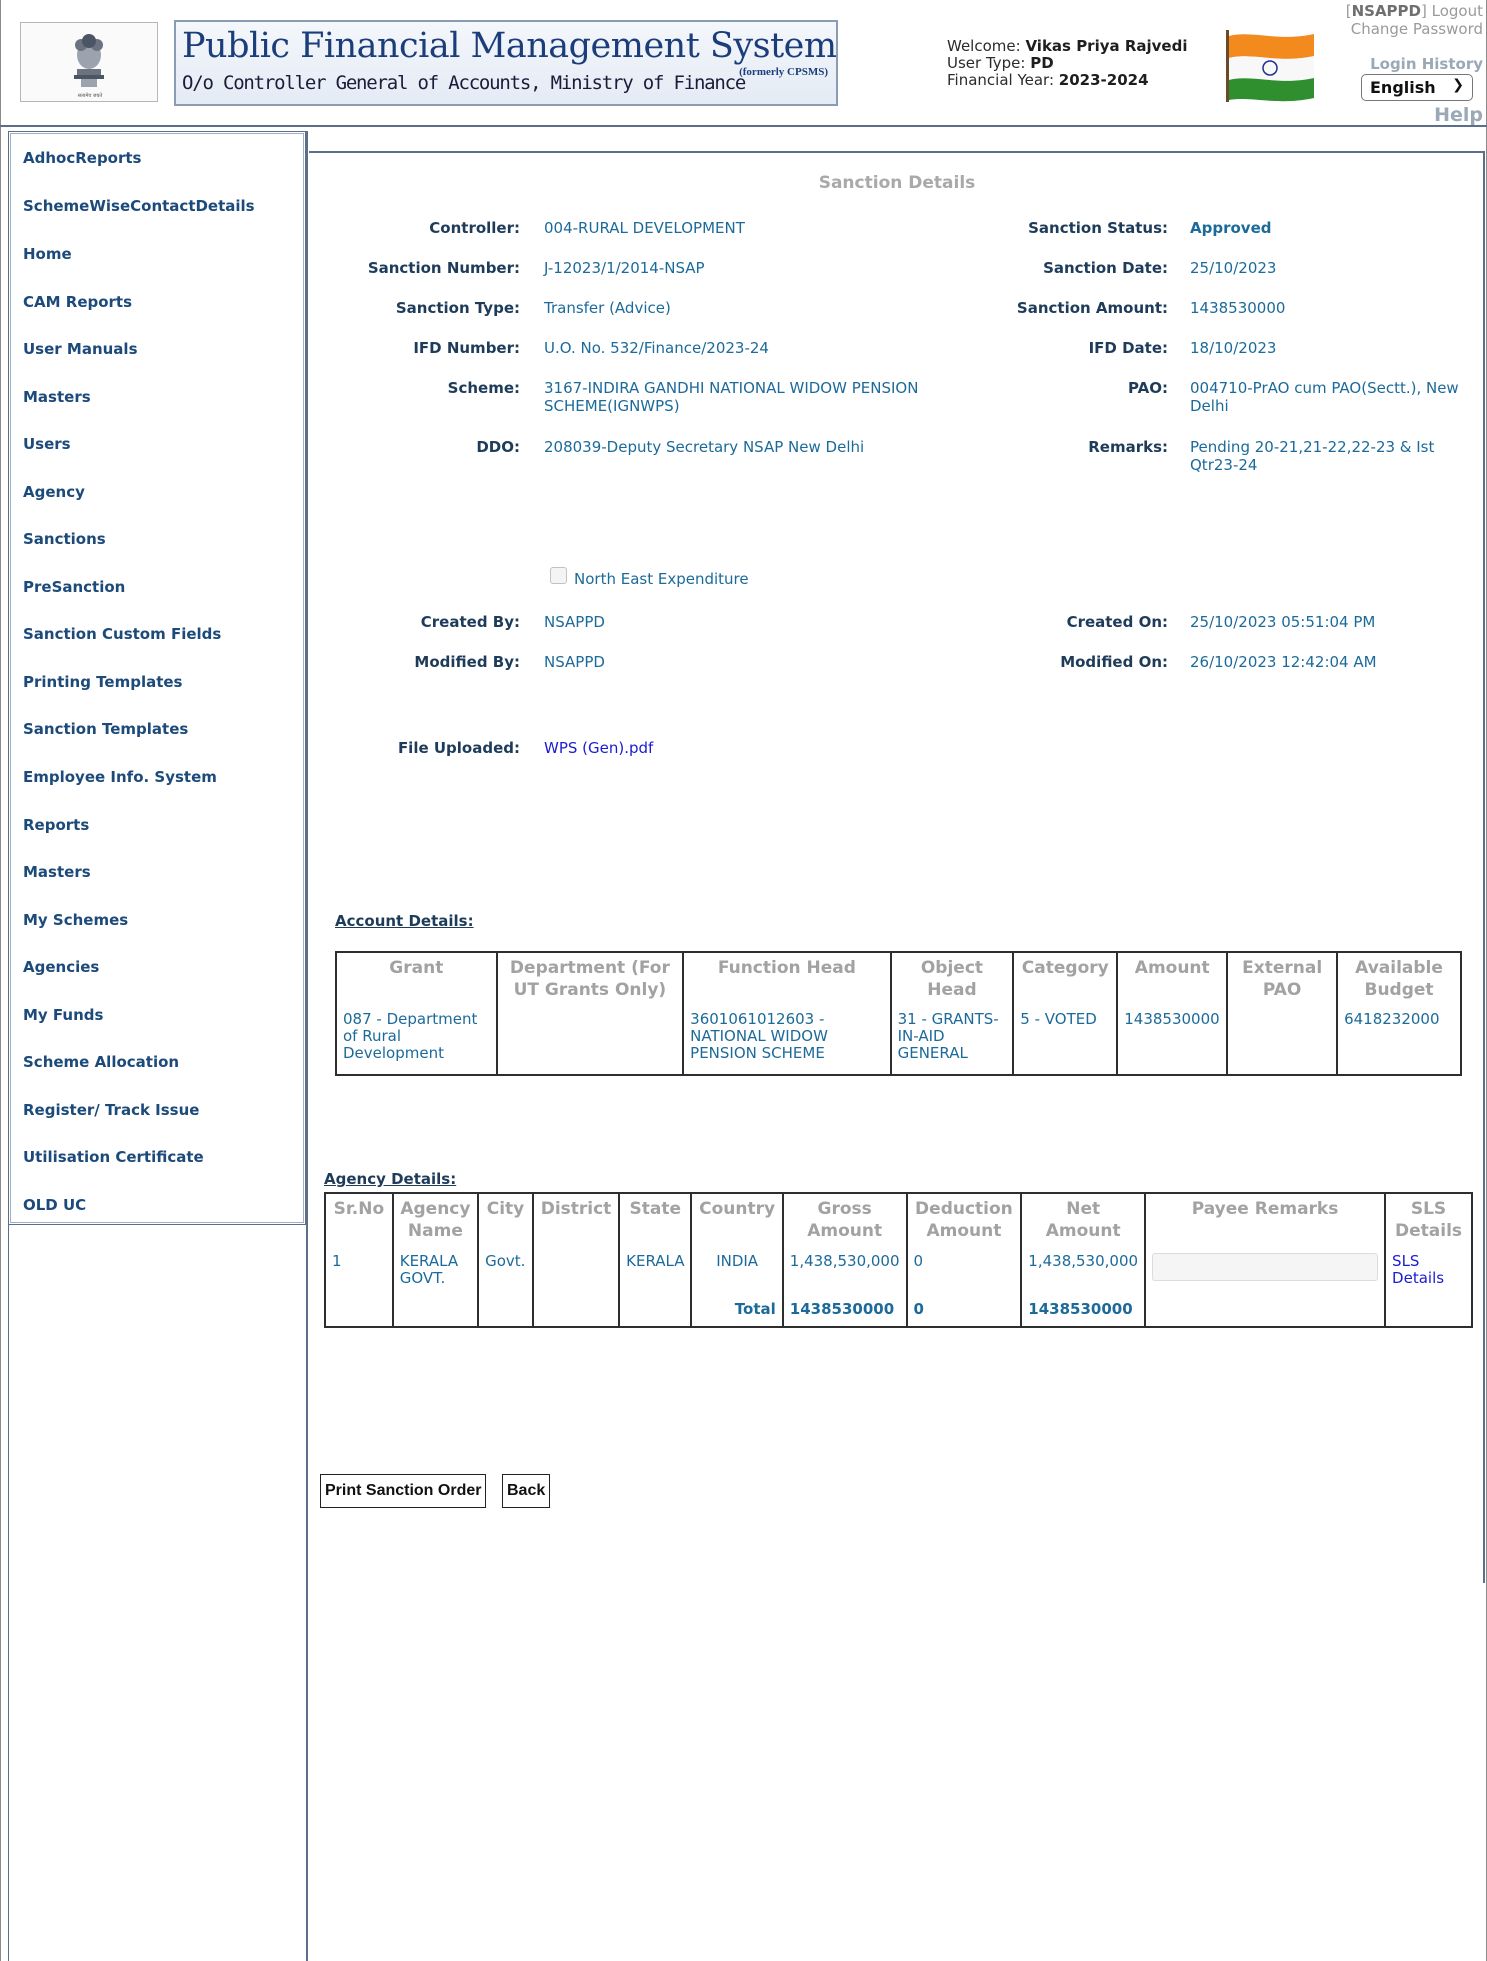 The height and width of the screenshot is (1961, 1487). Describe the element at coordinates (984, 46) in the screenshot. I see `welcome-label: Welcome:` at that location.